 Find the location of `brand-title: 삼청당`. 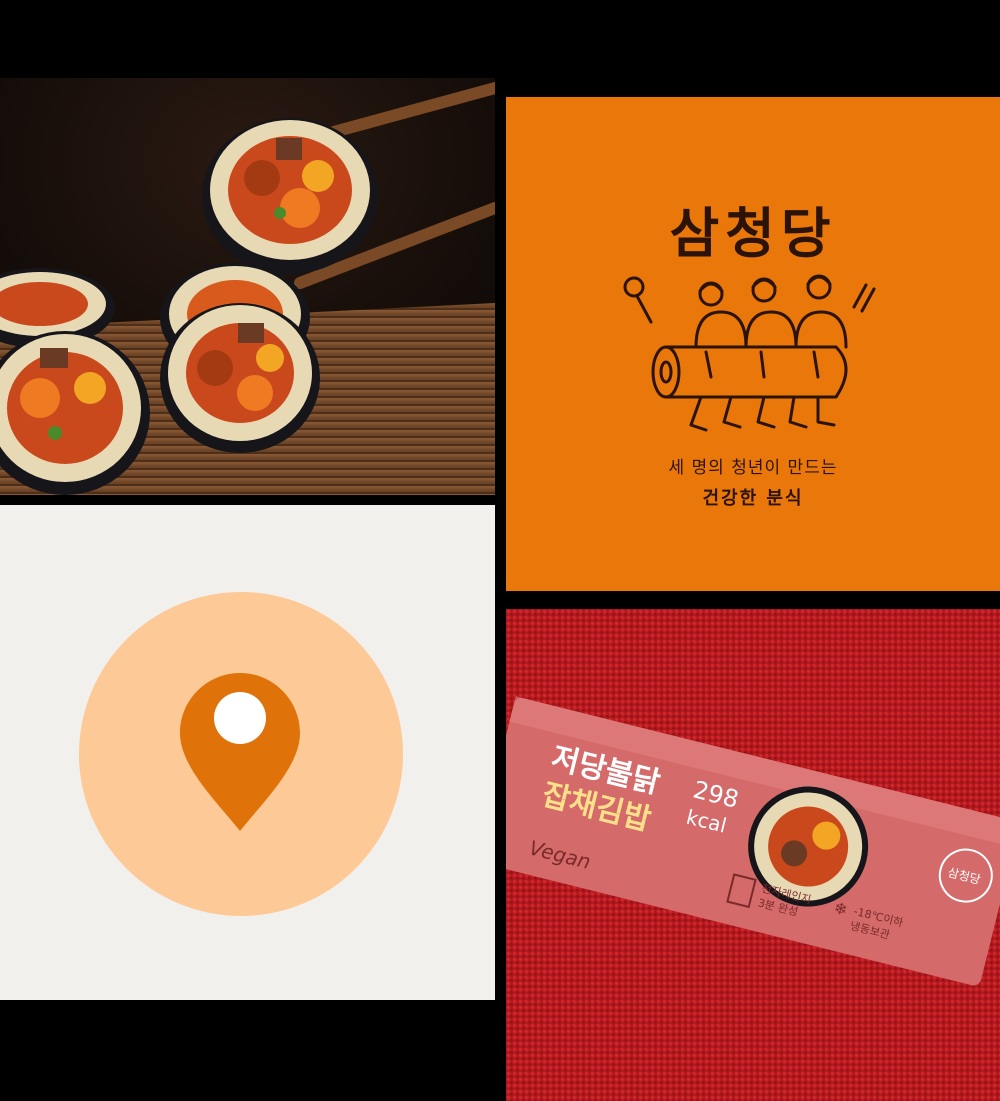

brand-title: 삼청당 is located at coordinates (753, 233).